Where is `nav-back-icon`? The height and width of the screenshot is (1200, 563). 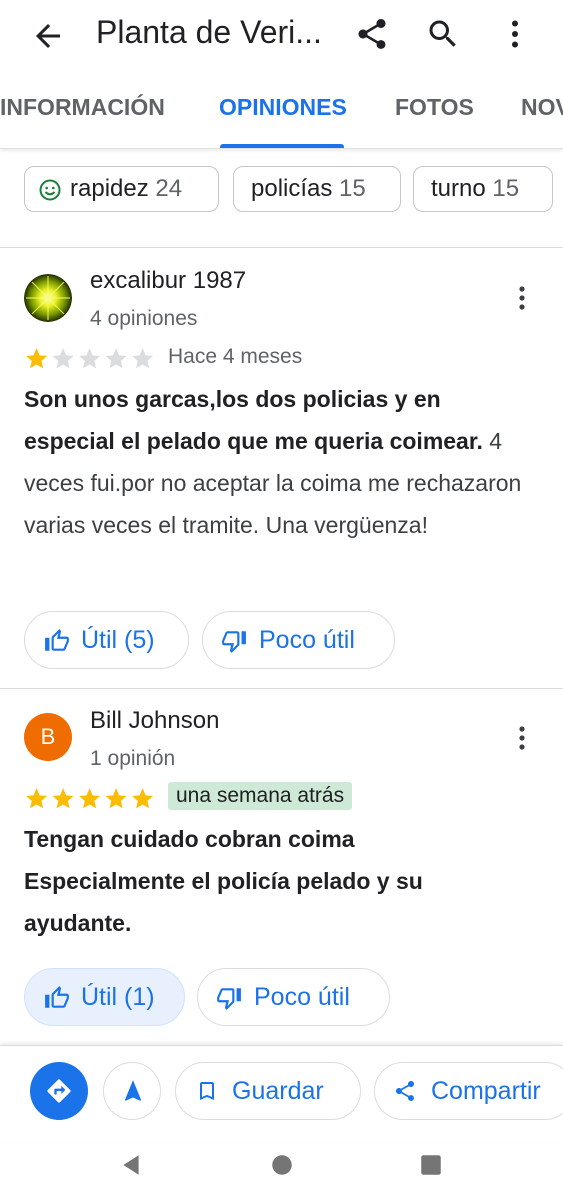 nav-back-icon is located at coordinates (131, 1165).